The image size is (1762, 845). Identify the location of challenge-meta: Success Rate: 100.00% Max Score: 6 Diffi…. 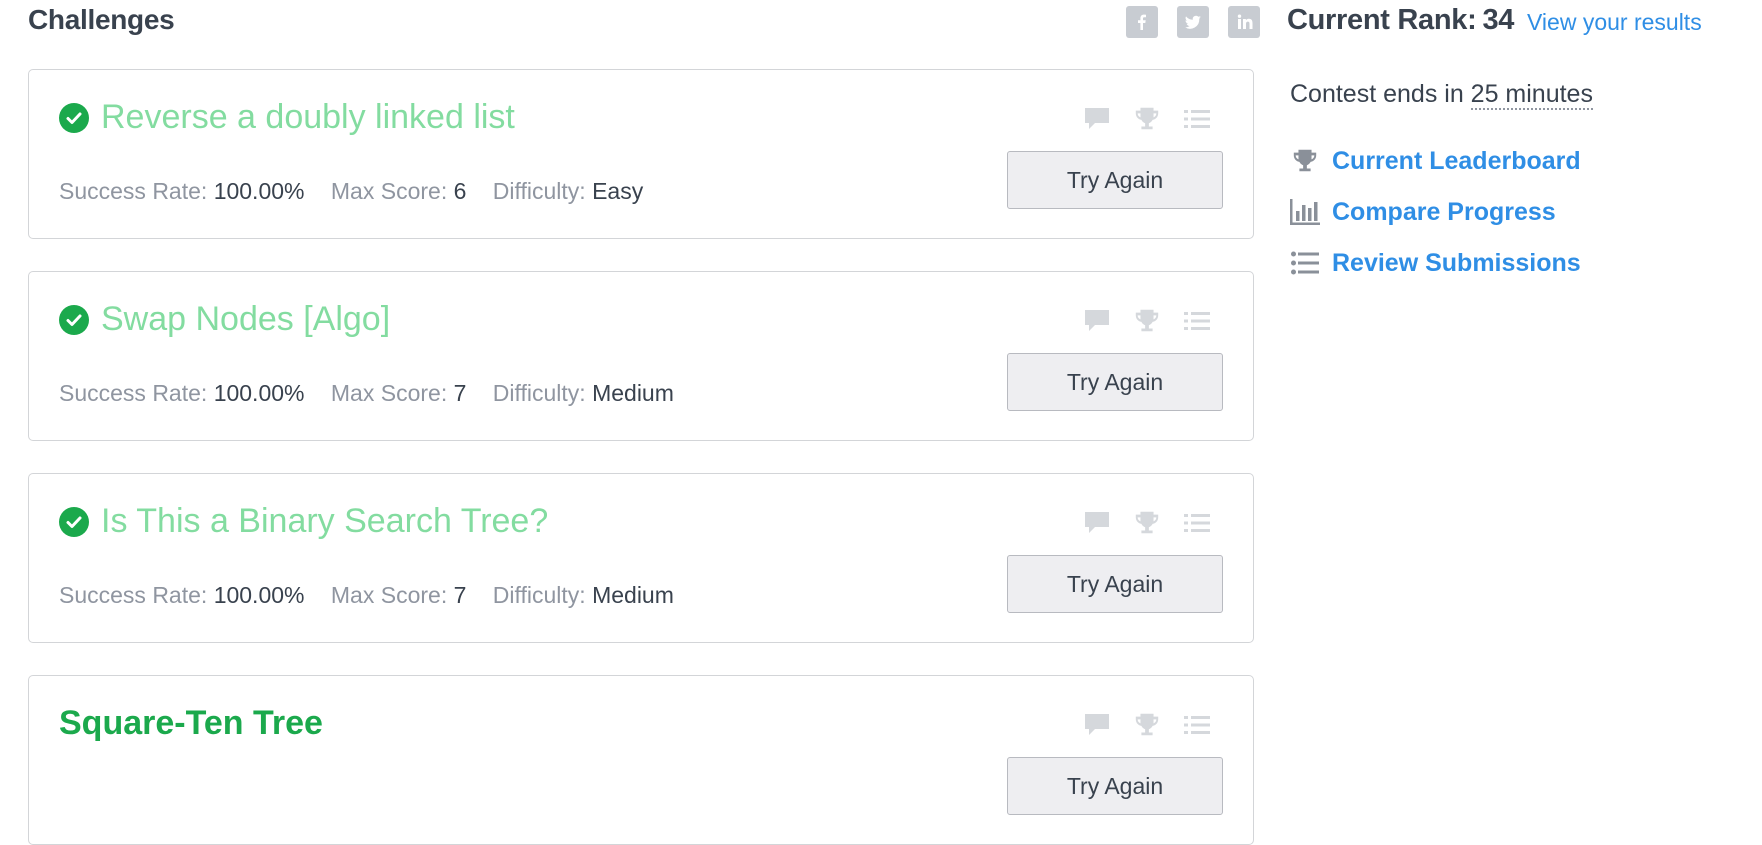
(351, 191).